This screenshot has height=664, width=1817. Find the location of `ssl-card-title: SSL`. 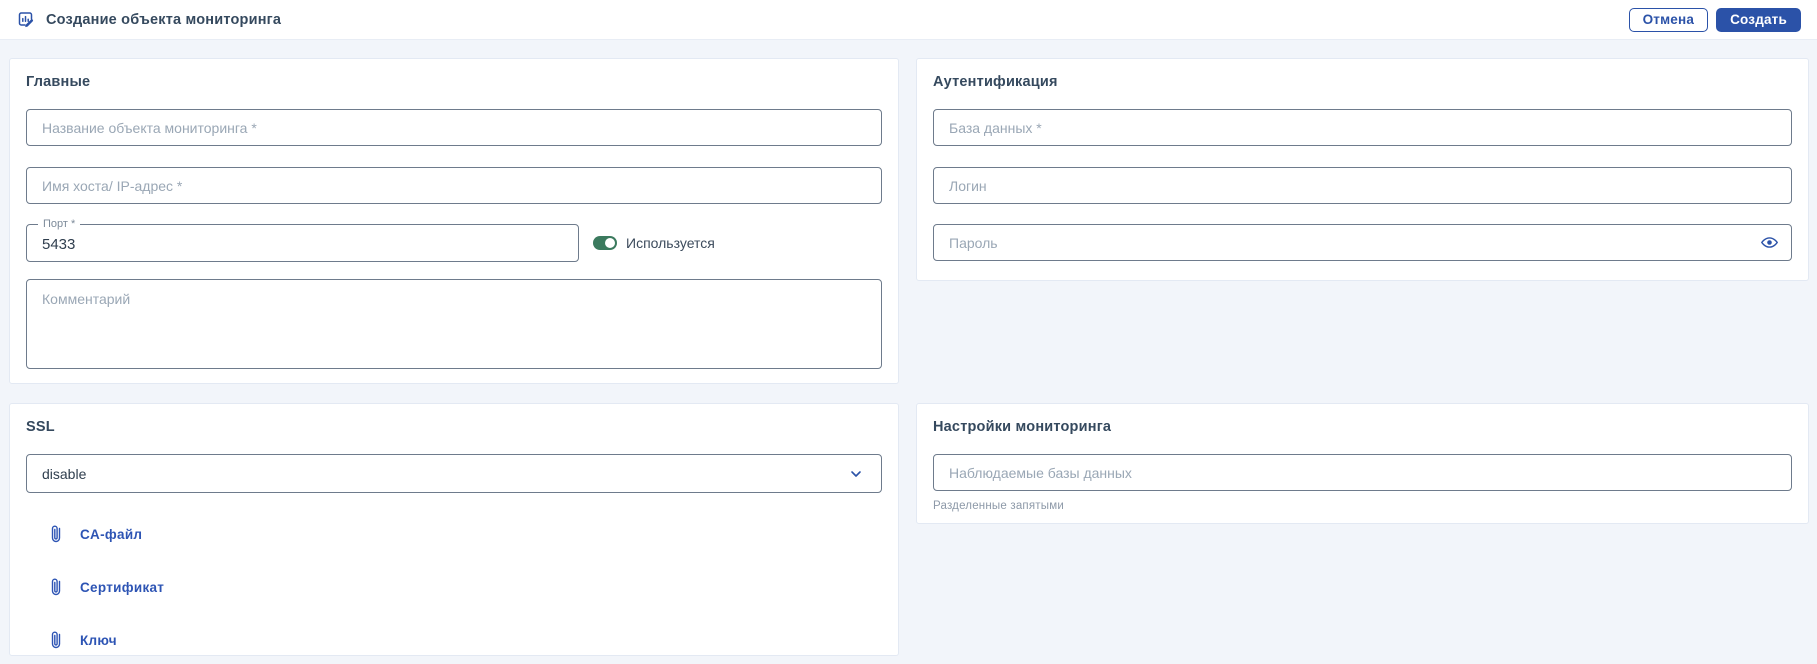

ssl-card-title: SSL is located at coordinates (40, 427).